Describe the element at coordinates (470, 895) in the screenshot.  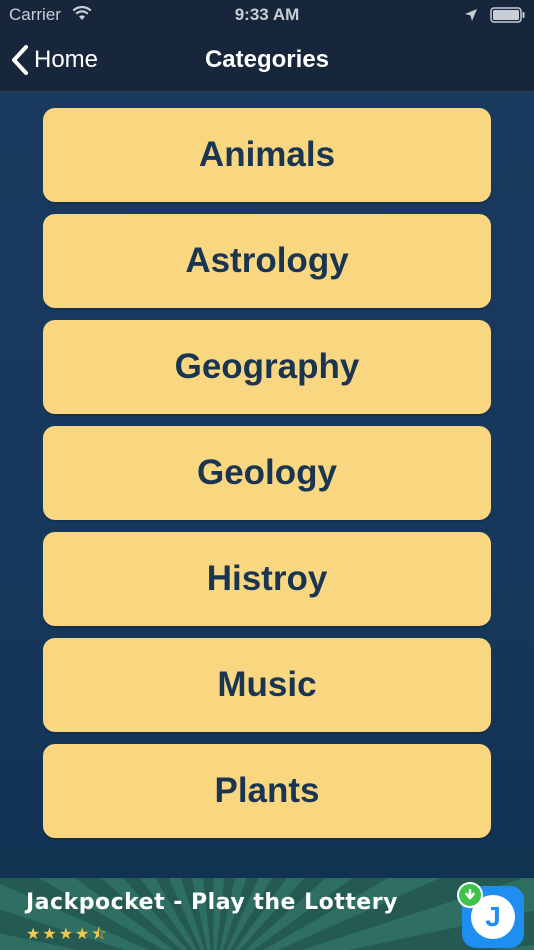
I see `download-arrow-icon` at that location.